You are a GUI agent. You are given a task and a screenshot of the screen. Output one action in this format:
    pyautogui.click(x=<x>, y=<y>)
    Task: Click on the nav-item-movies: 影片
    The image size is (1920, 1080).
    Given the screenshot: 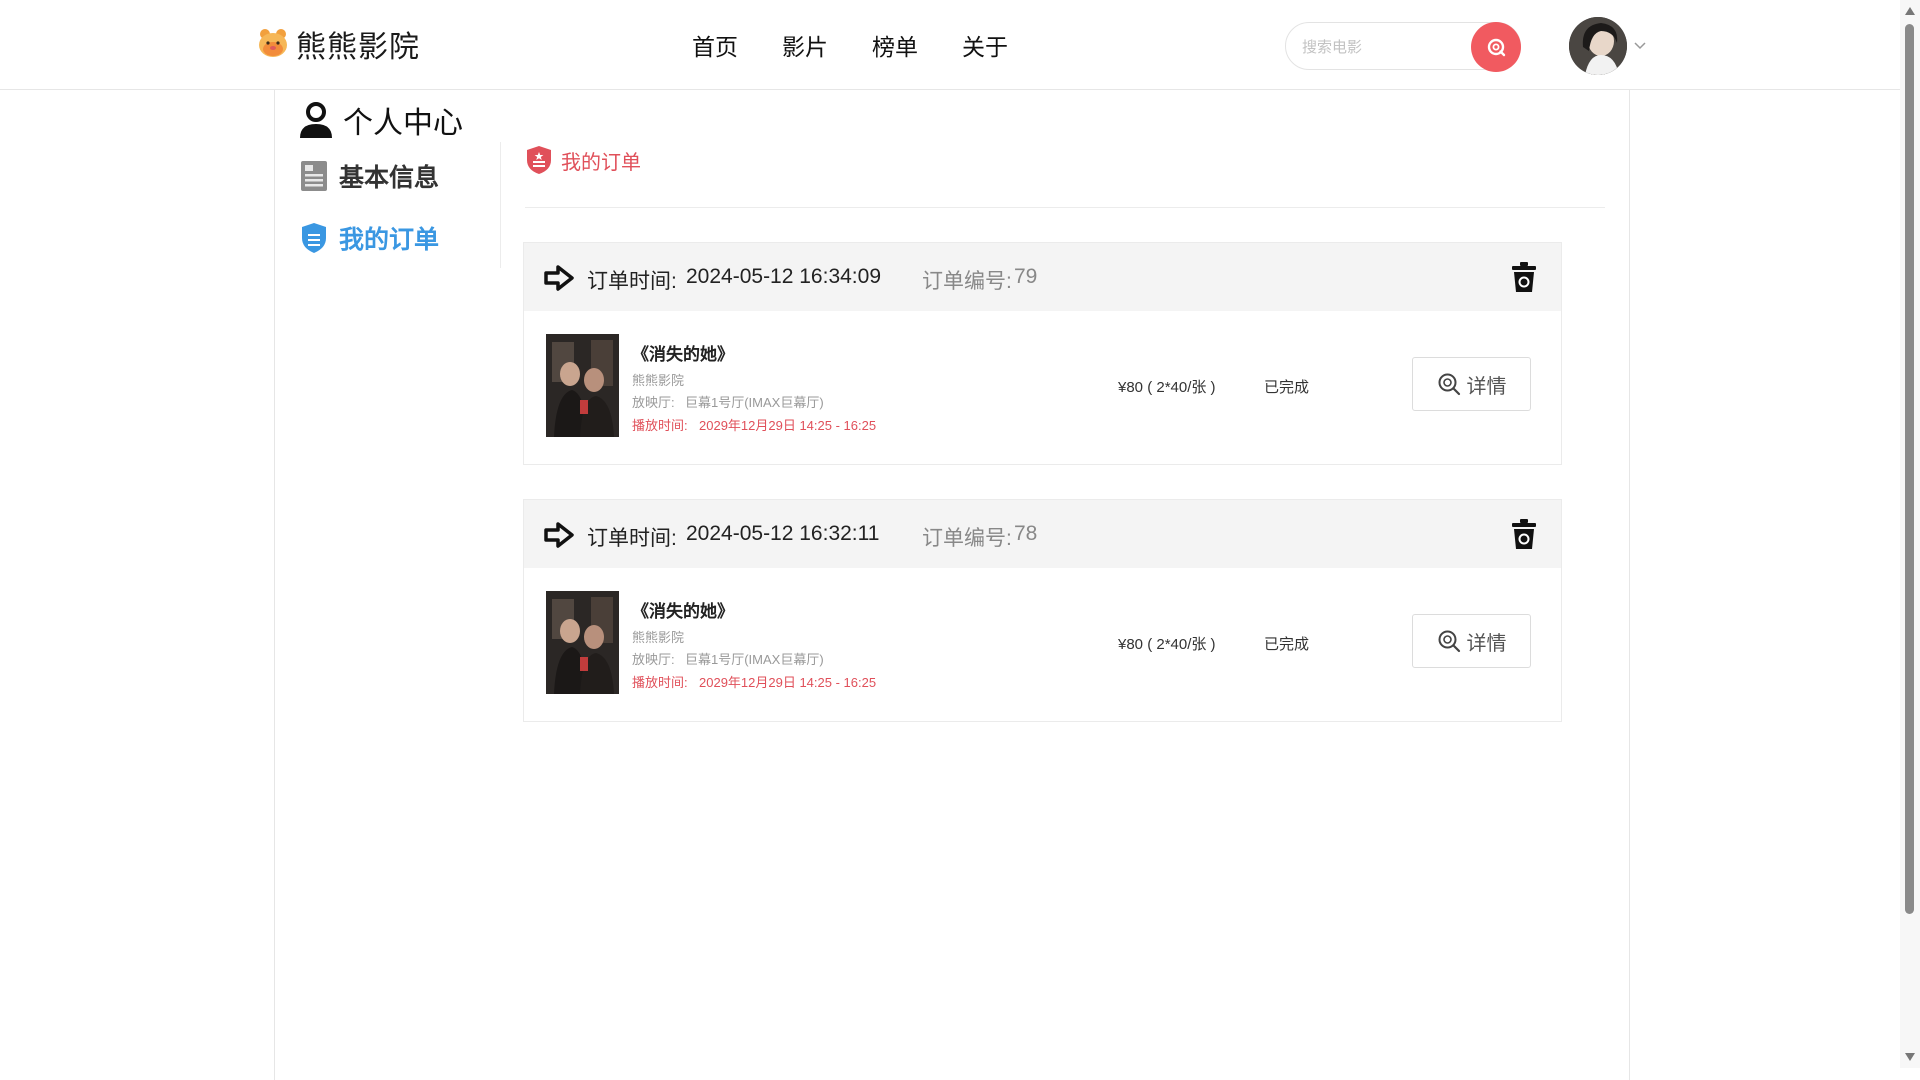 What is the action you would take?
    pyautogui.click(x=805, y=45)
    